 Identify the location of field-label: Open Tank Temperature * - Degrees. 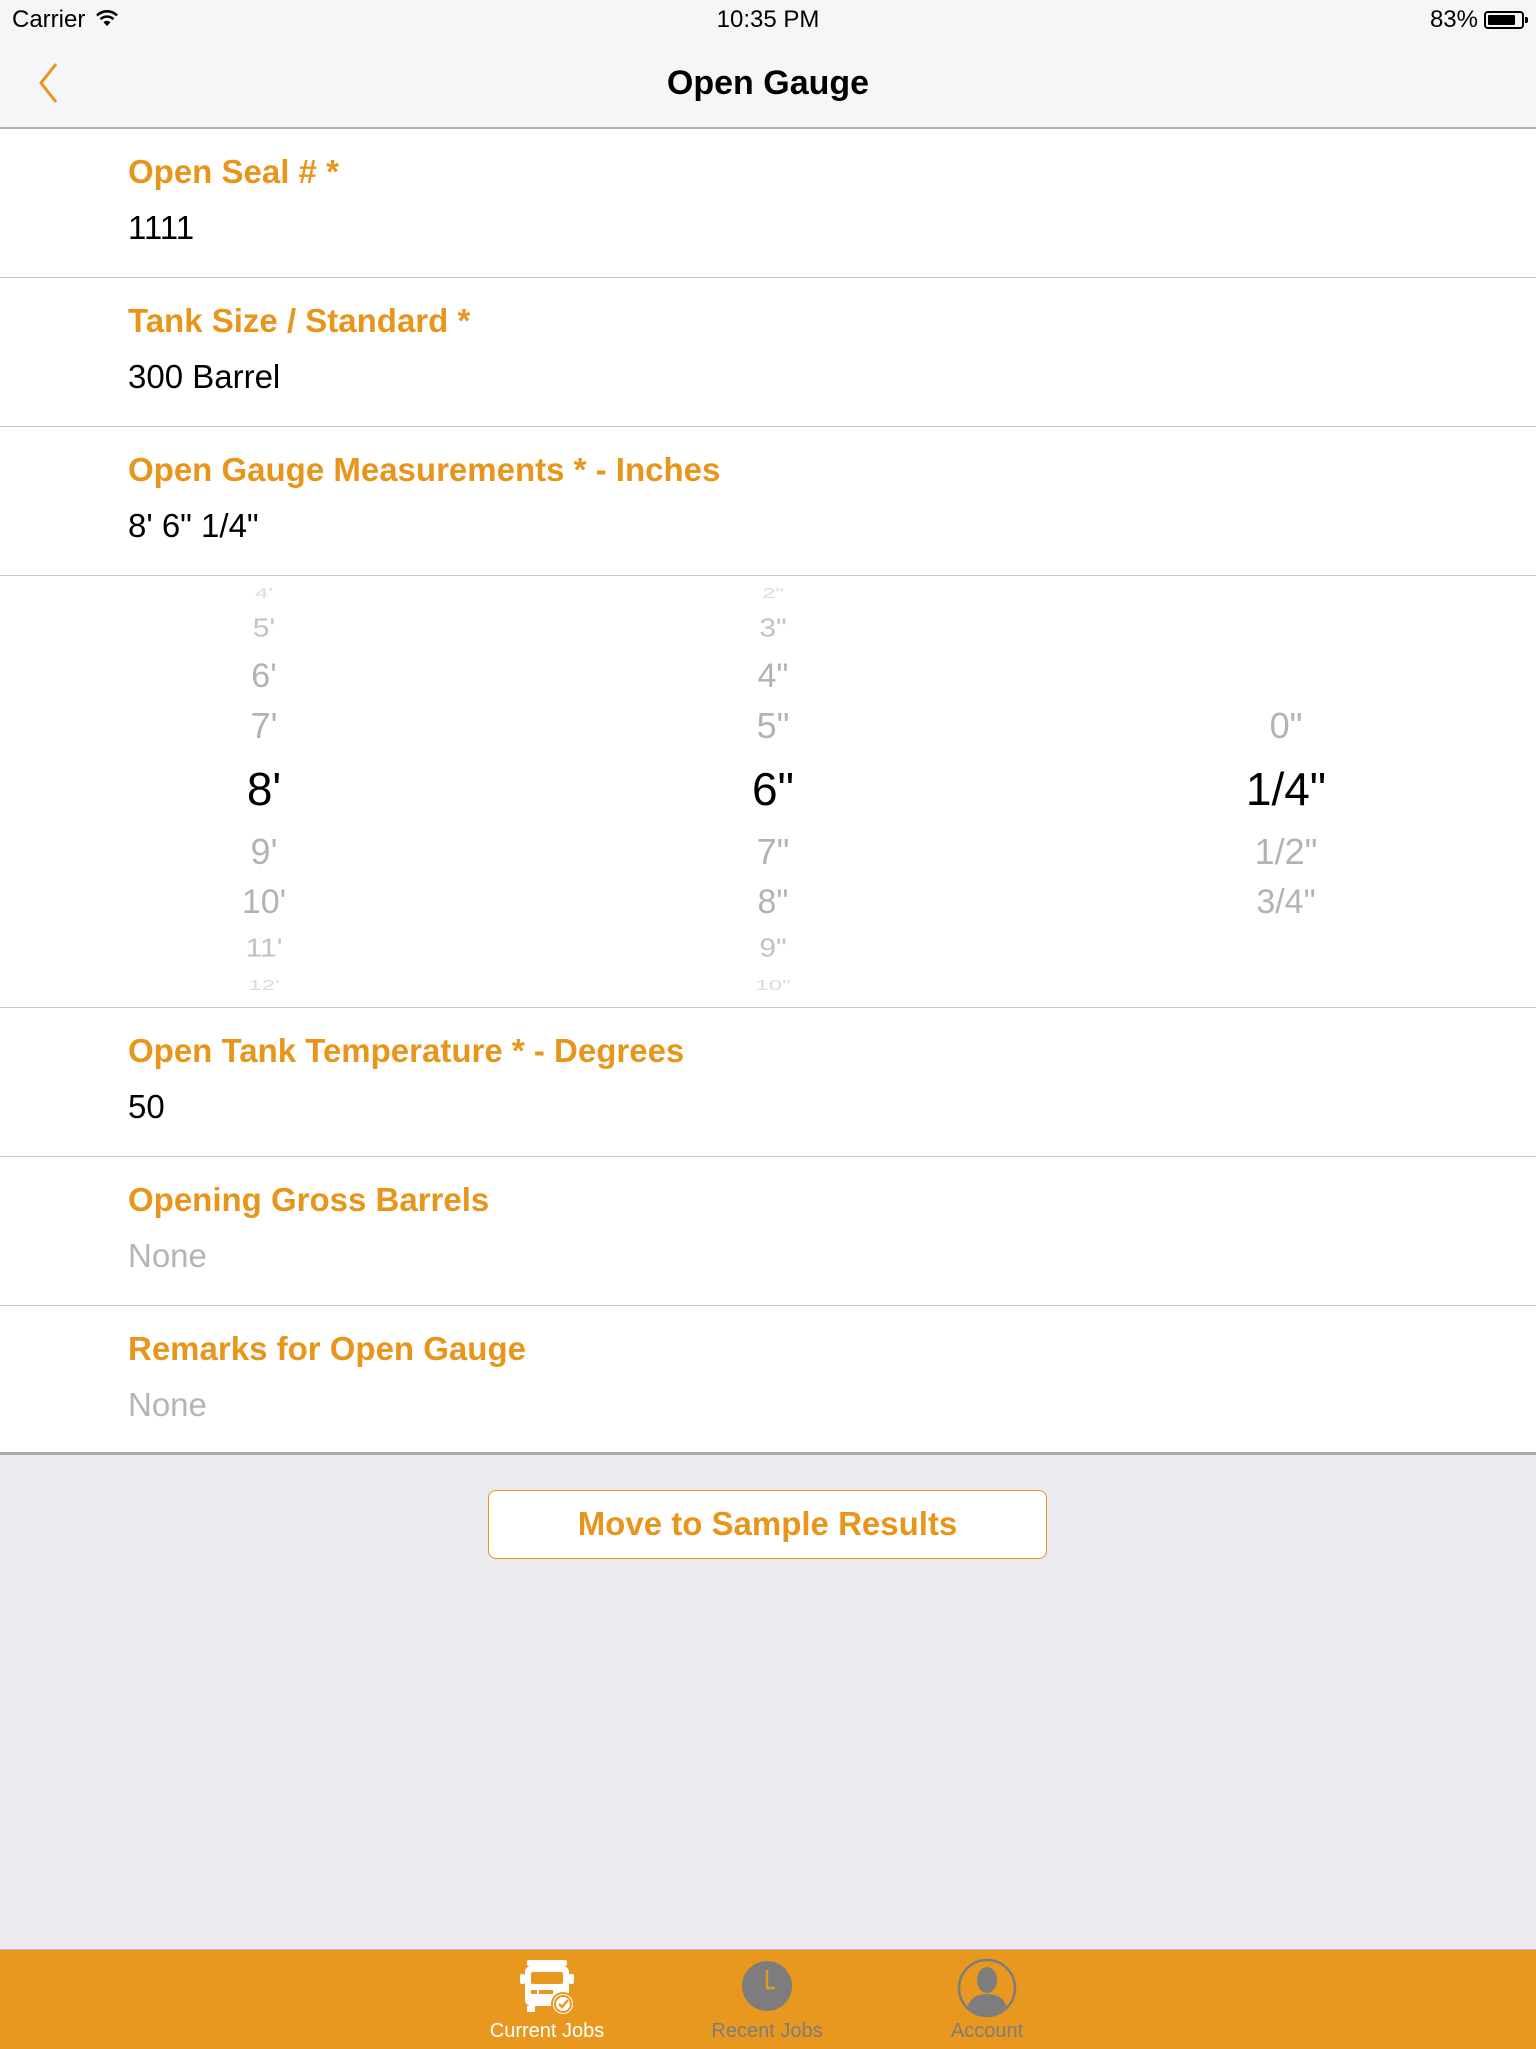
(406, 1050).